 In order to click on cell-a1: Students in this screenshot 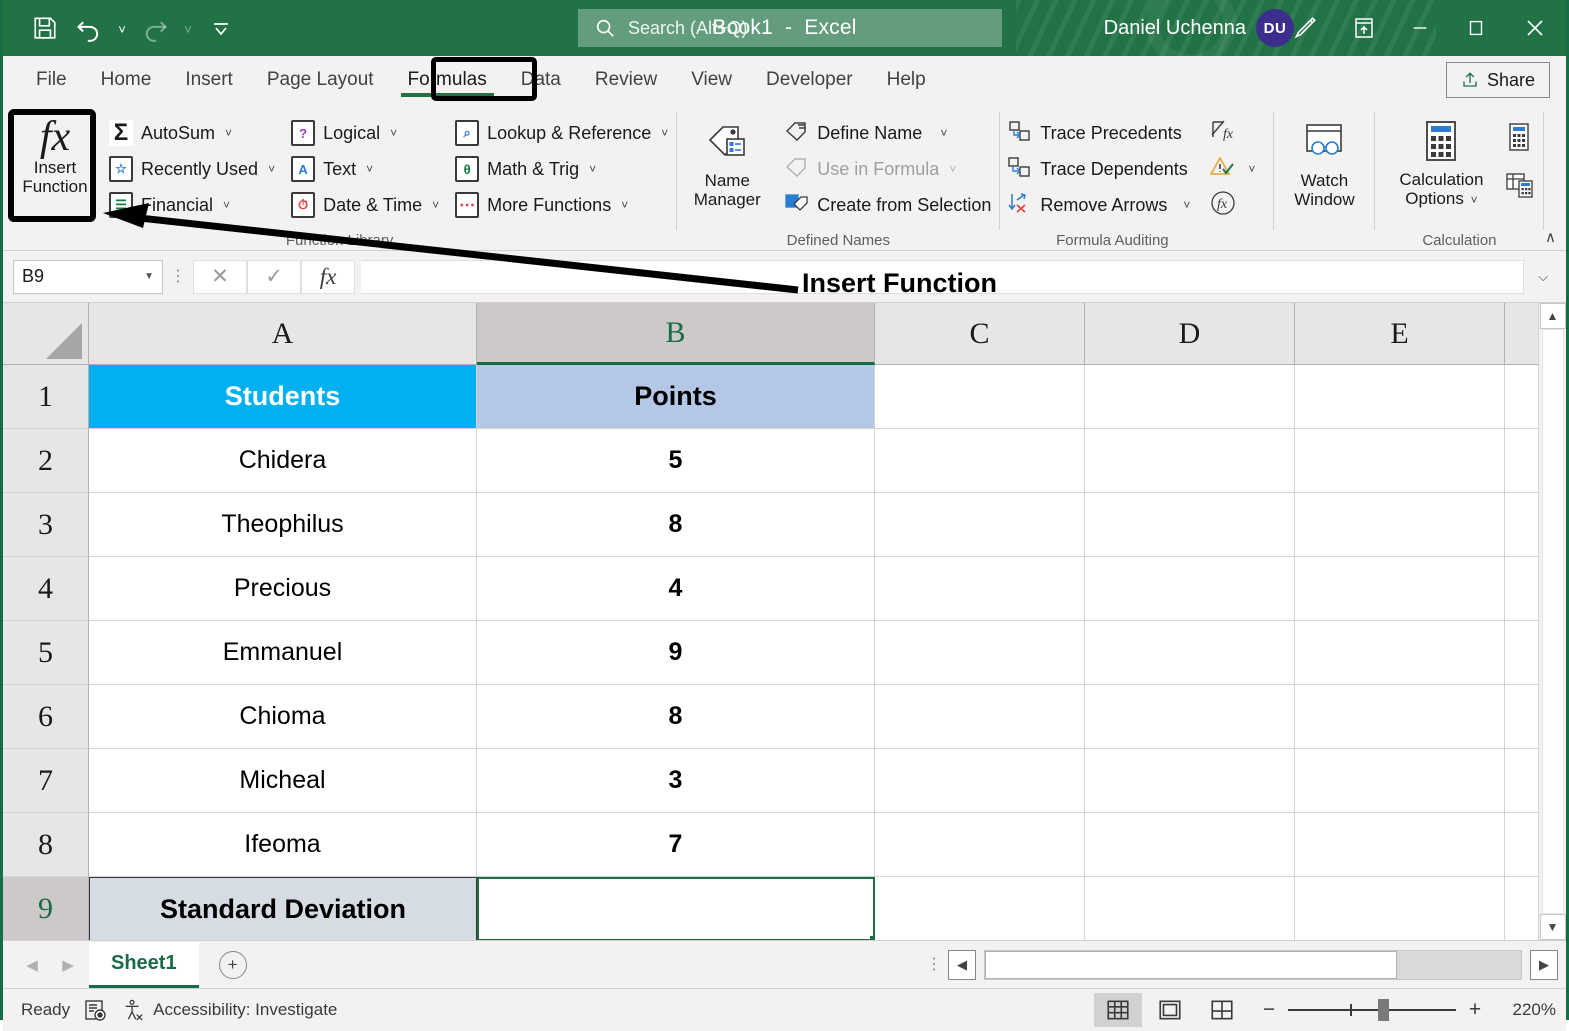, I will do `click(283, 397)`.